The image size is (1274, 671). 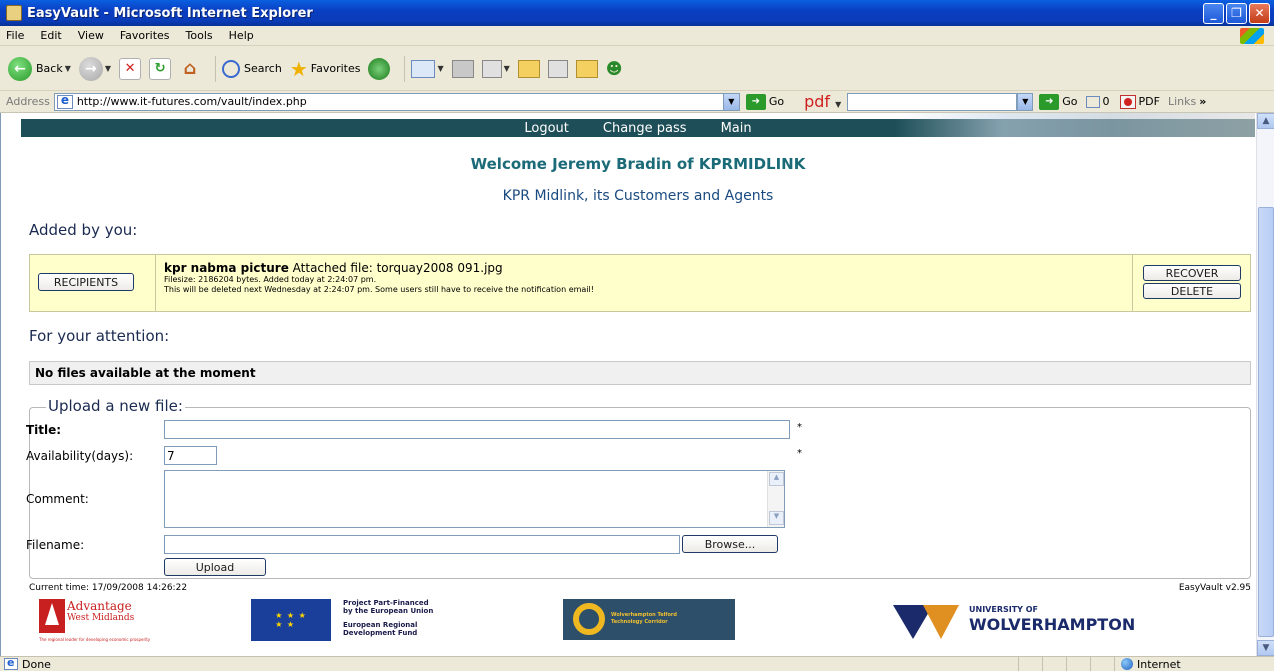 What do you see at coordinates (1069, 101) in the screenshot?
I see `go2-button: Go` at bounding box center [1069, 101].